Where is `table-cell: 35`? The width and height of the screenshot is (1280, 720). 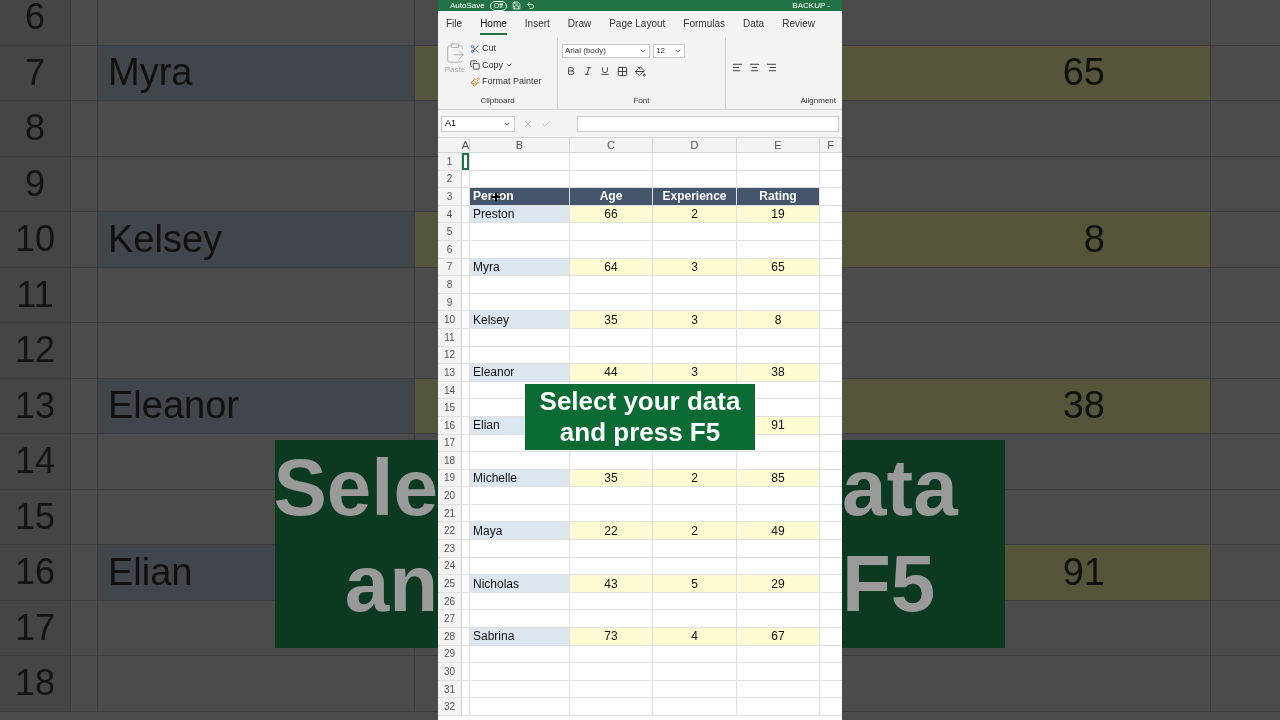
table-cell: 35 is located at coordinates (611, 319).